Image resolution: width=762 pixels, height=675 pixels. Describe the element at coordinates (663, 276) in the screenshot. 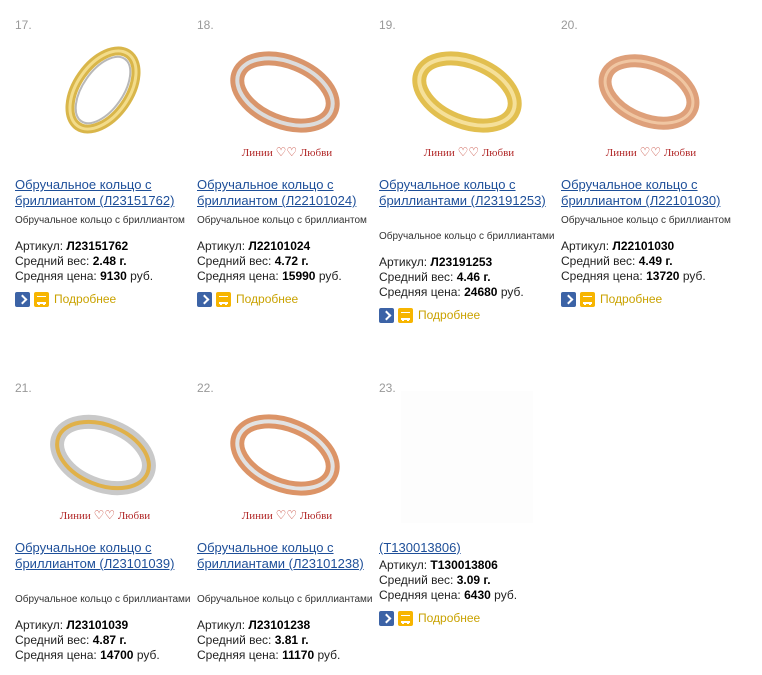

I see `price-value: 13720` at that location.